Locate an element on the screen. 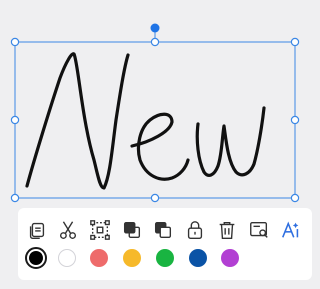  rotate-handle is located at coordinates (155, 28).